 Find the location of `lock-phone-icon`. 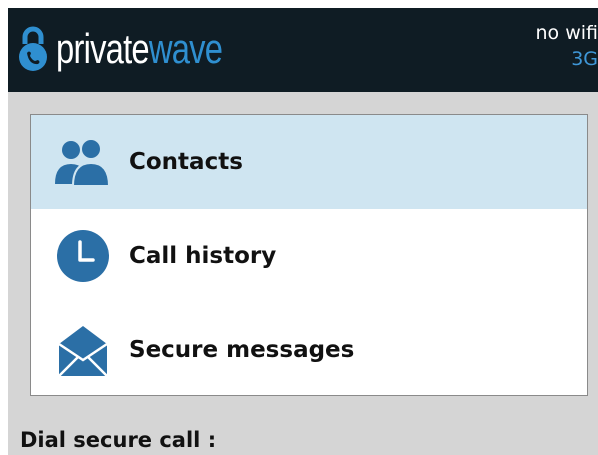

lock-phone-icon is located at coordinates (33, 48).